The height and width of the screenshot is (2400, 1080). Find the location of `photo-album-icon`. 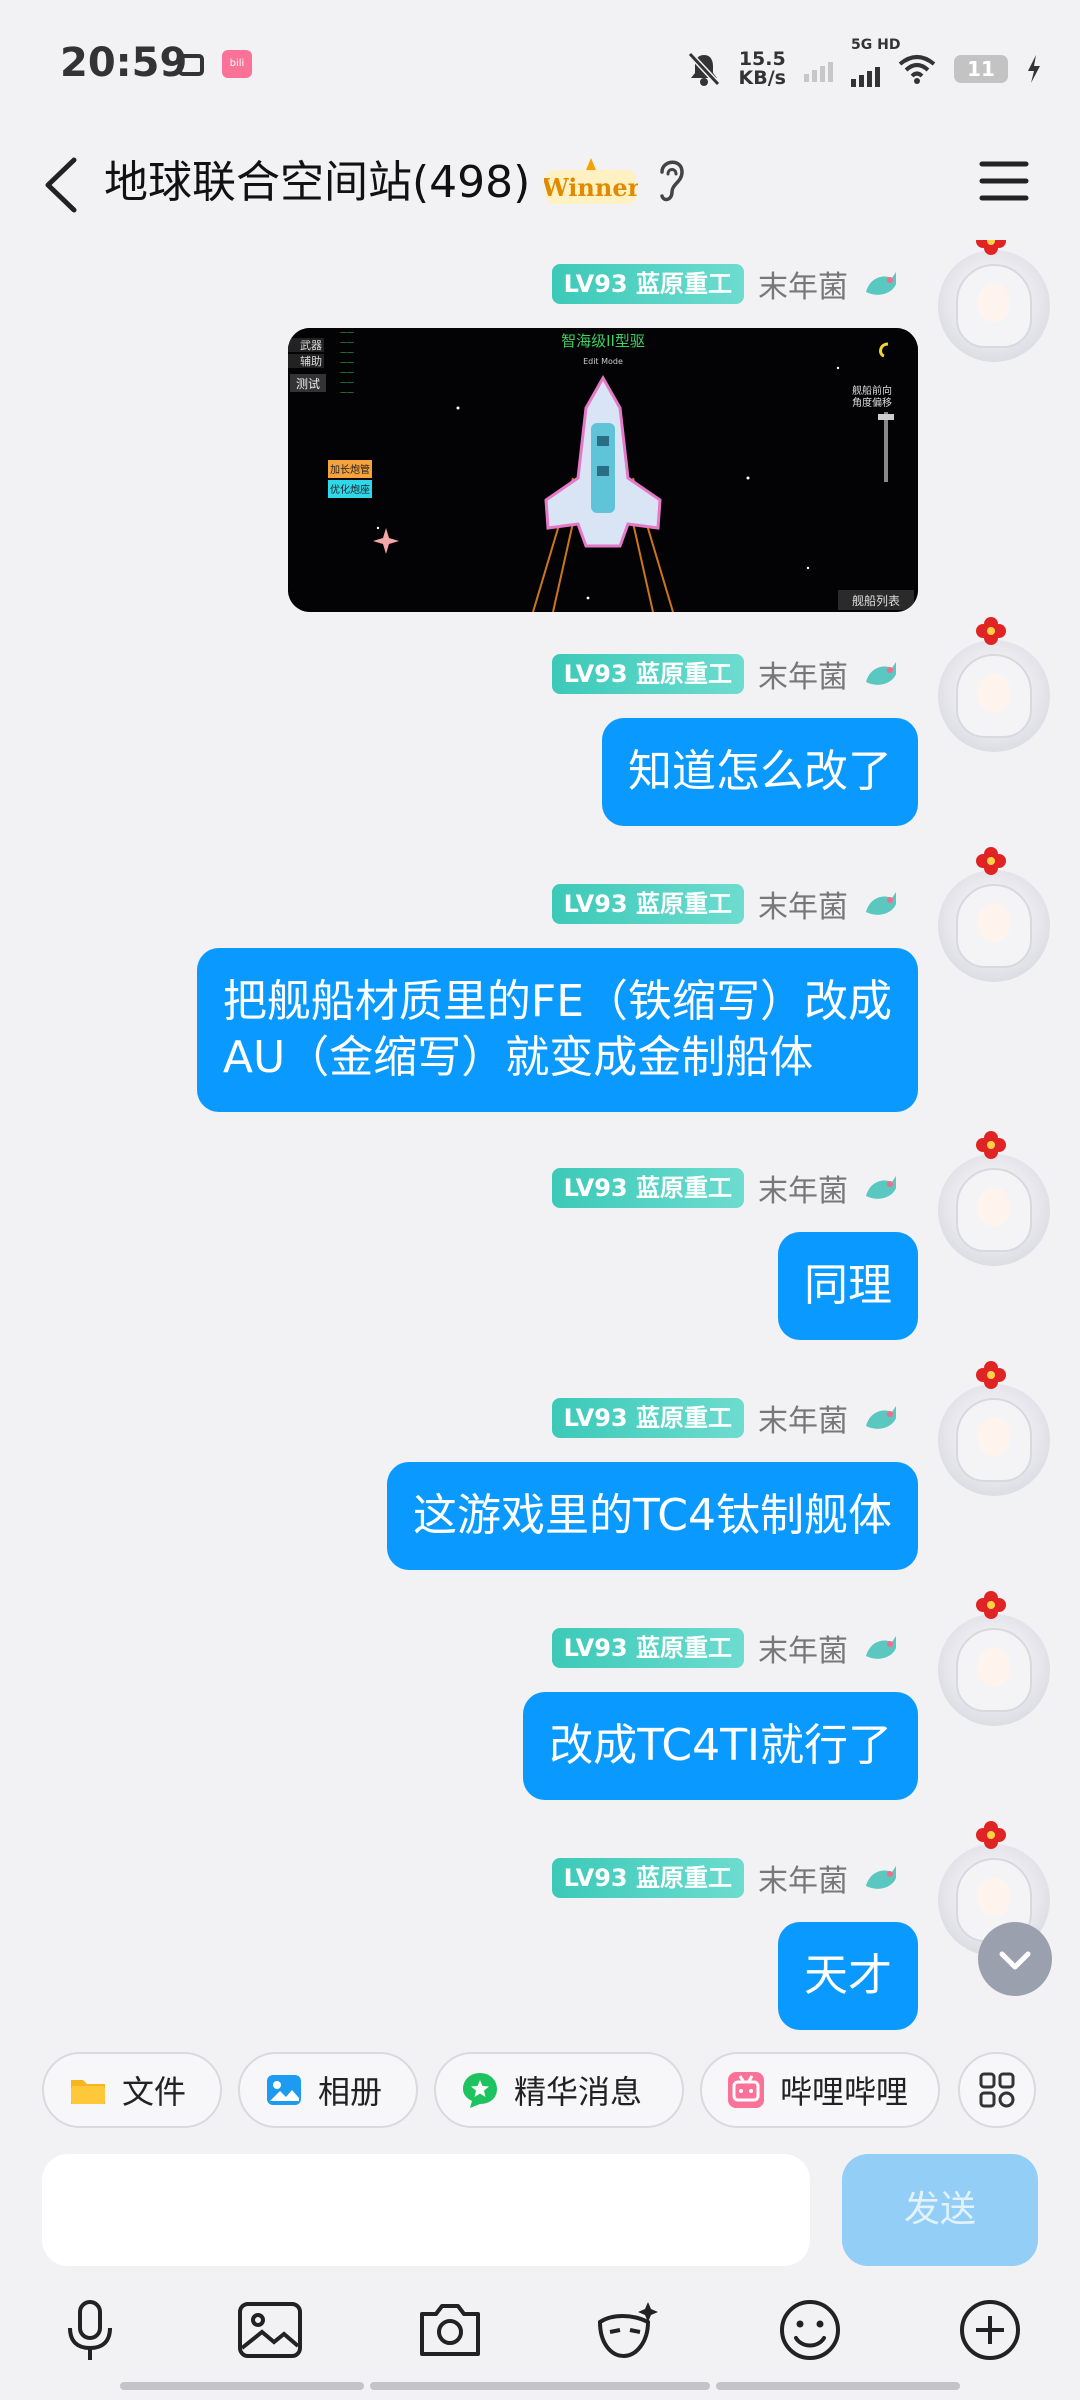

photo-album-icon is located at coordinates (284, 2090).